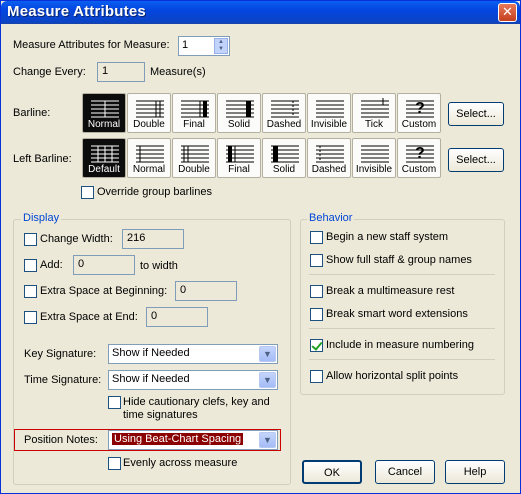 This screenshot has width=521, height=494. What do you see at coordinates (149, 124) in the screenshot?
I see `barline-double-caption: Double` at bounding box center [149, 124].